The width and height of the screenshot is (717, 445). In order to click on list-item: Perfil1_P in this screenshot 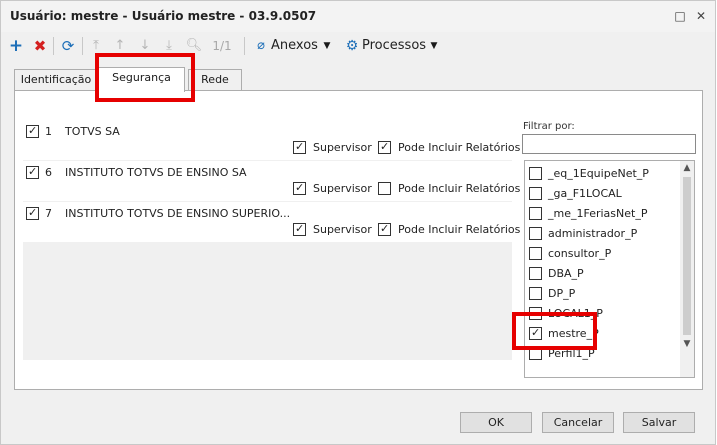, I will do `click(602, 353)`.